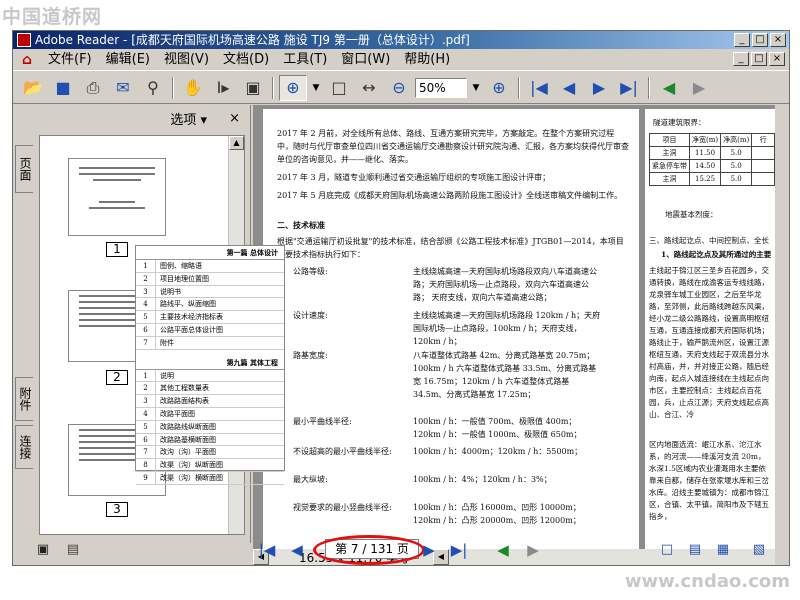 The image size is (800, 600). Describe the element at coordinates (763, 140) in the screenshot. I see `table-header-cell: 行` at that location.